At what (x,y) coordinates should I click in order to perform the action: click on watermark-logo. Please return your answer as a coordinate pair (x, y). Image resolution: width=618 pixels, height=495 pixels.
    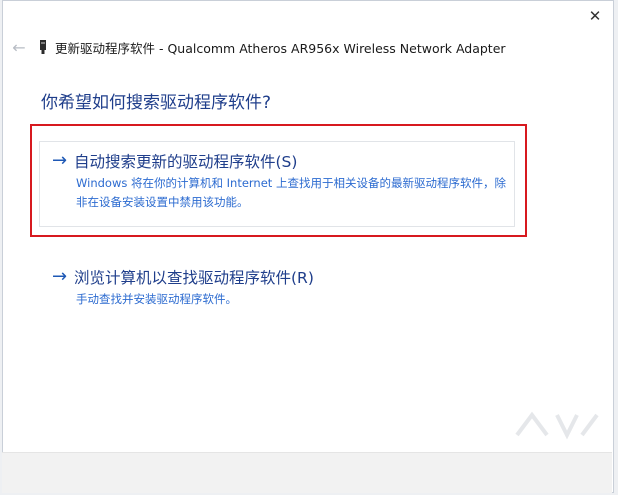
    Looking at the image, I should click on (557, 425).